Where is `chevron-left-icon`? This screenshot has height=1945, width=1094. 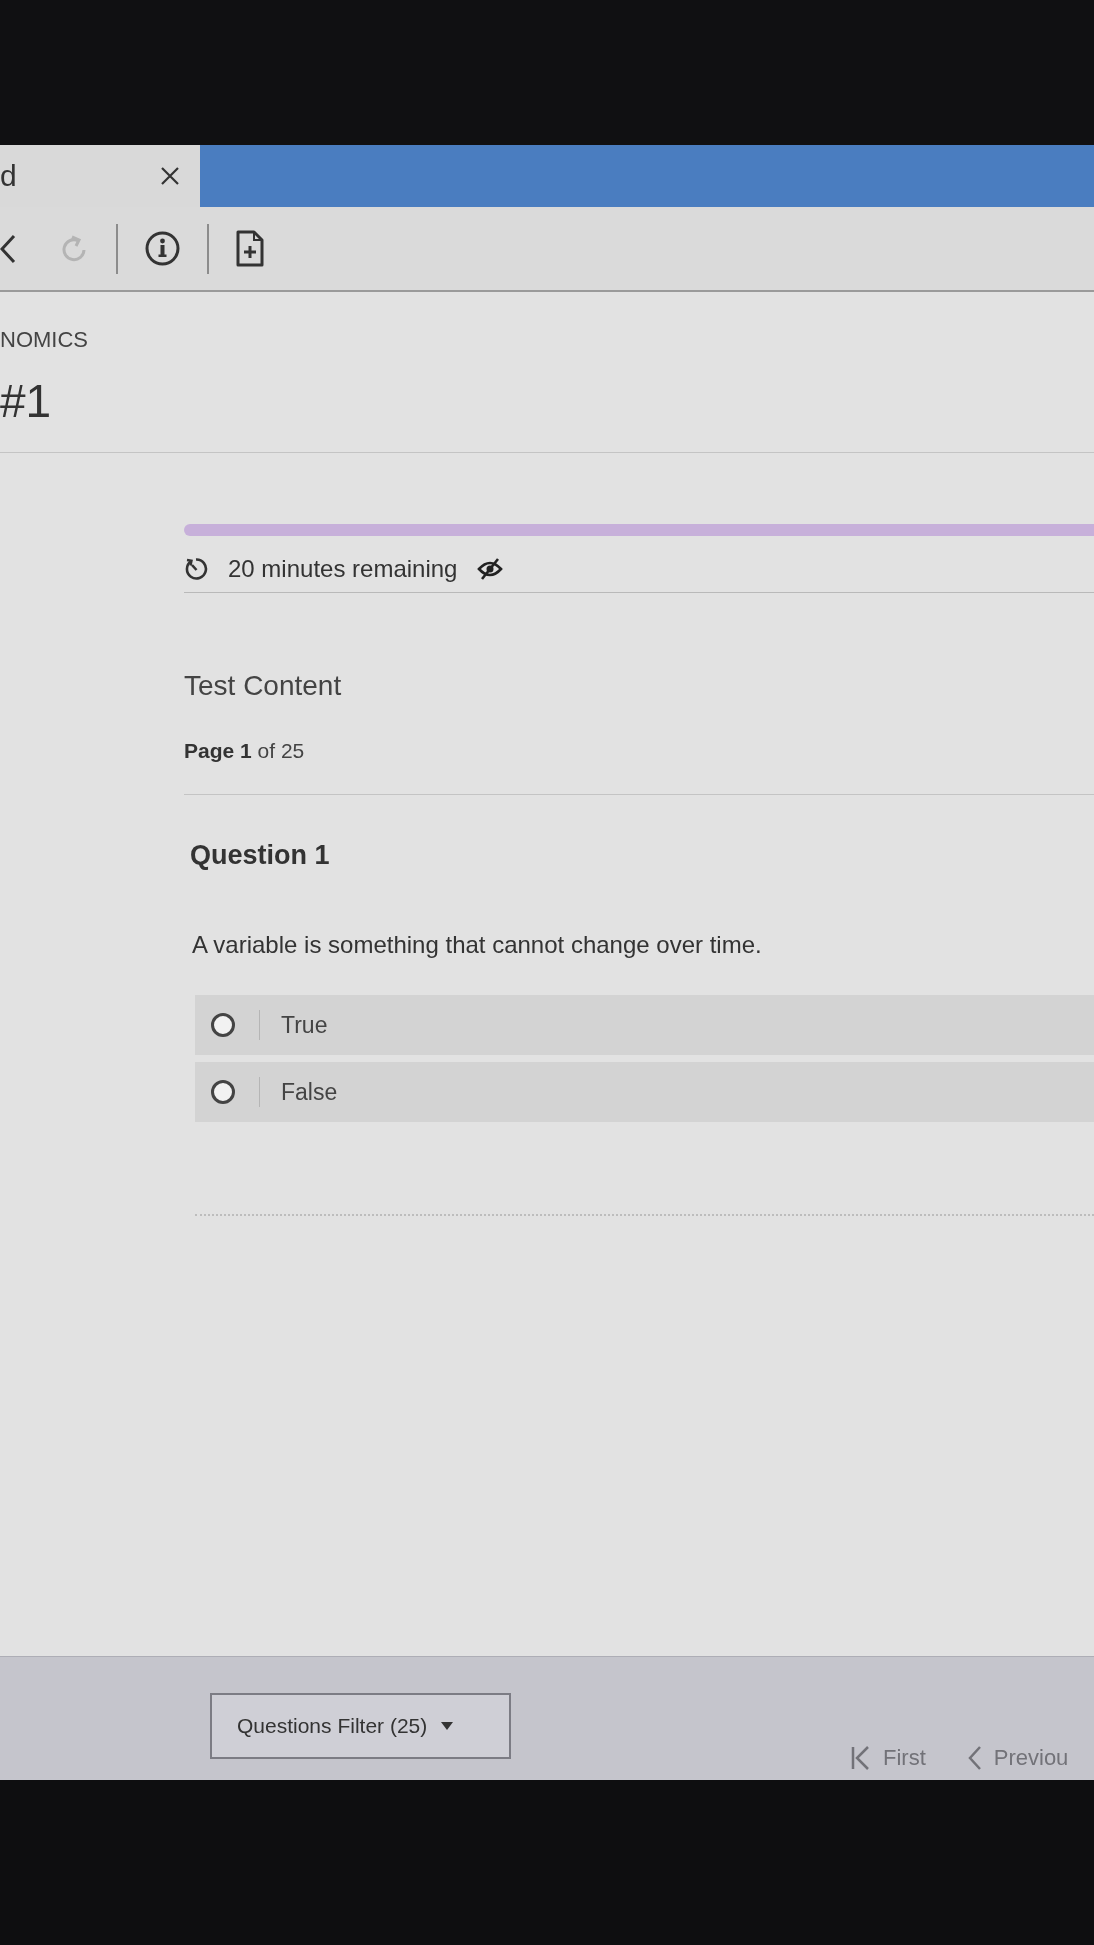
chevron-left-icon is located at coordinates (974, 1758).